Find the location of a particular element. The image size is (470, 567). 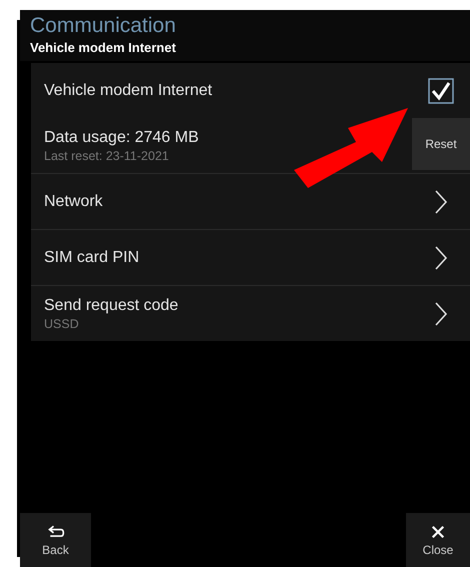

screen-title: Communication is located at coordinates (103, 26).